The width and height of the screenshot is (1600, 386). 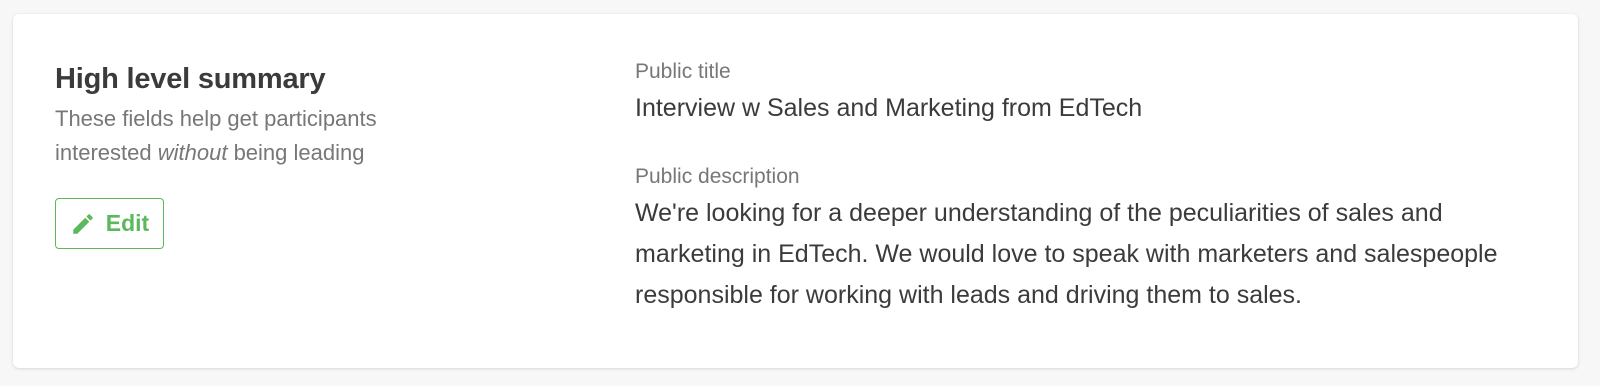 What do you see at coordinates (717, 176) in the screenshot?
I see `public-description-label: Public description` at bounding box center [717, 176].